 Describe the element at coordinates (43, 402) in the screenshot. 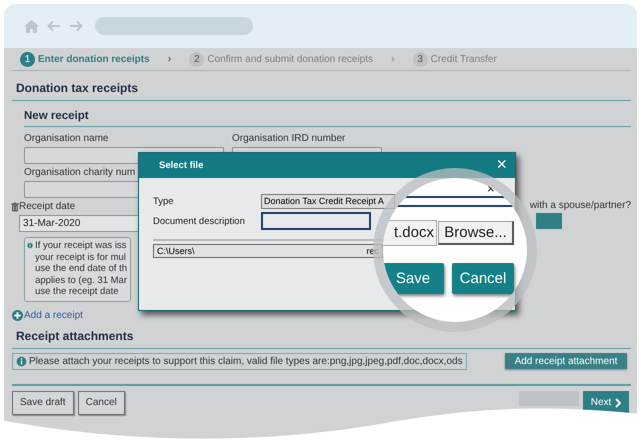

I see `footer-button: Save draft` at that location.